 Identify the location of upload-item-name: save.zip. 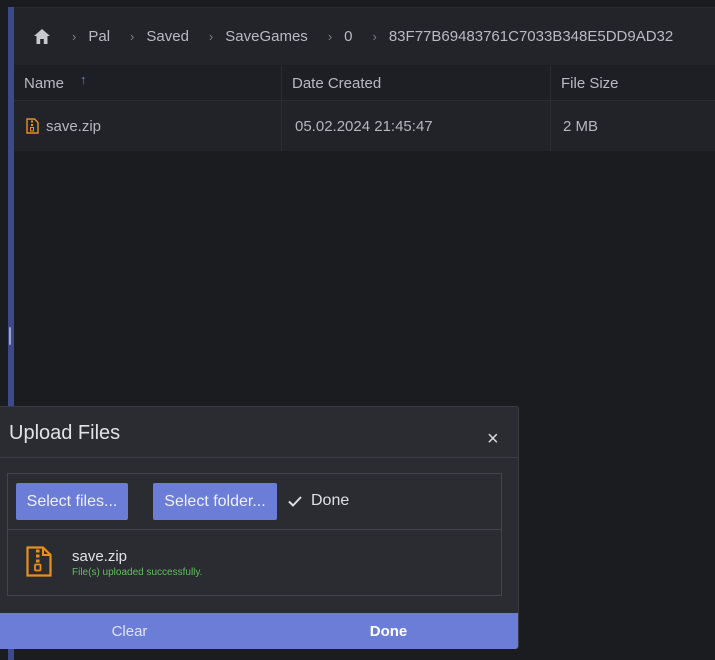
(100, 556).